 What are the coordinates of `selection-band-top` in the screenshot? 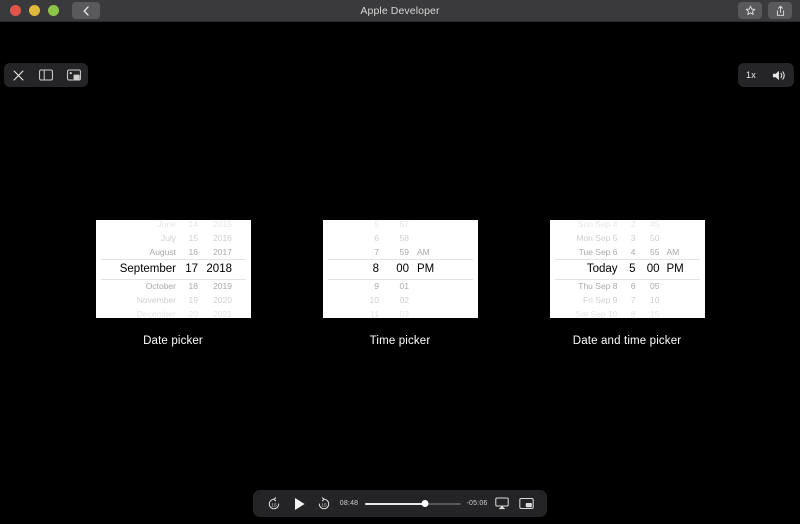 It's located at (173, 259).